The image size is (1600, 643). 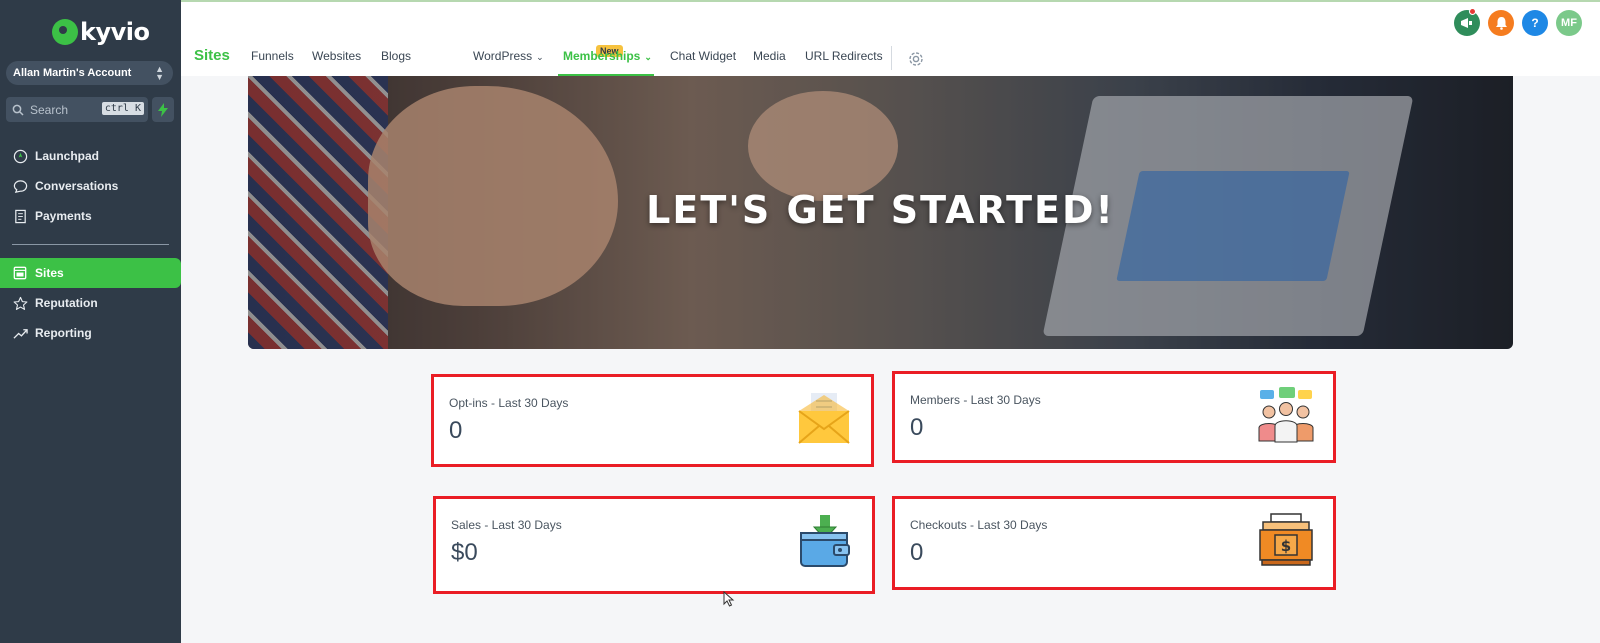 What do you see at coordinates (336, 56) in the screenshot?
I see `tab-websites: Websites` at bounding box center [336, 56].